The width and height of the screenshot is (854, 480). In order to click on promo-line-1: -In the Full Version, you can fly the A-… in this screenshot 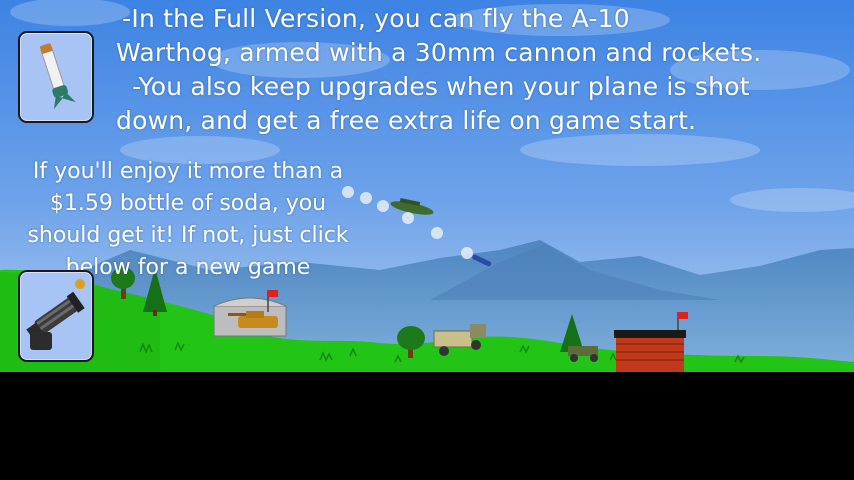, I will do `click(372, 18)`.